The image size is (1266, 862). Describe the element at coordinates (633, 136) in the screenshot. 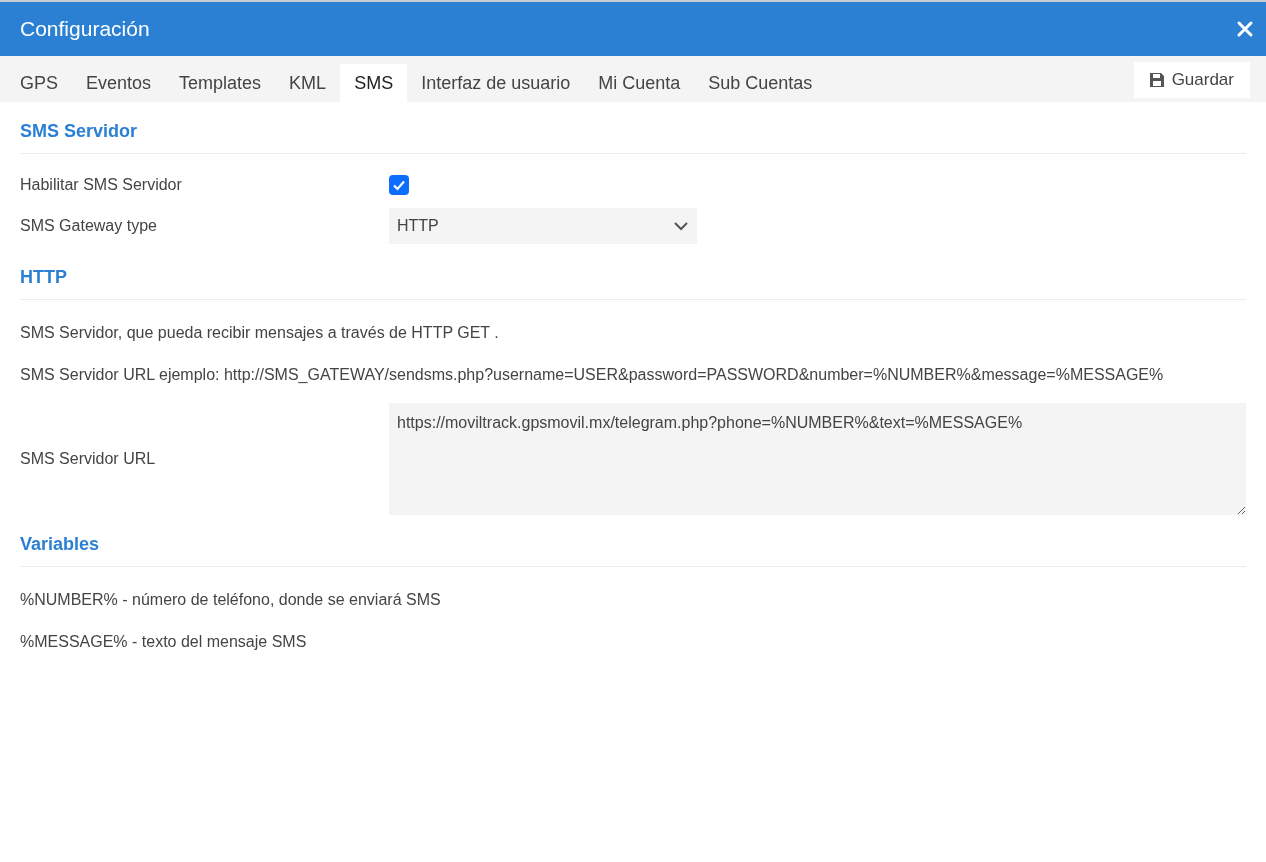

I see `section-heading: SMS Servidor` at that location.